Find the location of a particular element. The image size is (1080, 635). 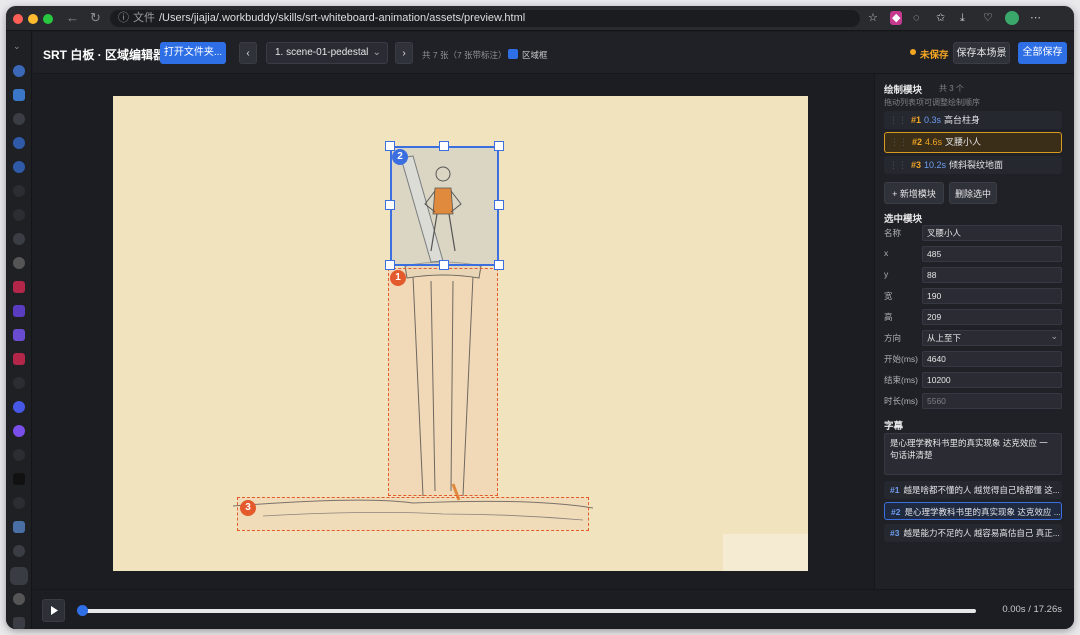

region-box-checkbox is located at coordinates (513, 54).